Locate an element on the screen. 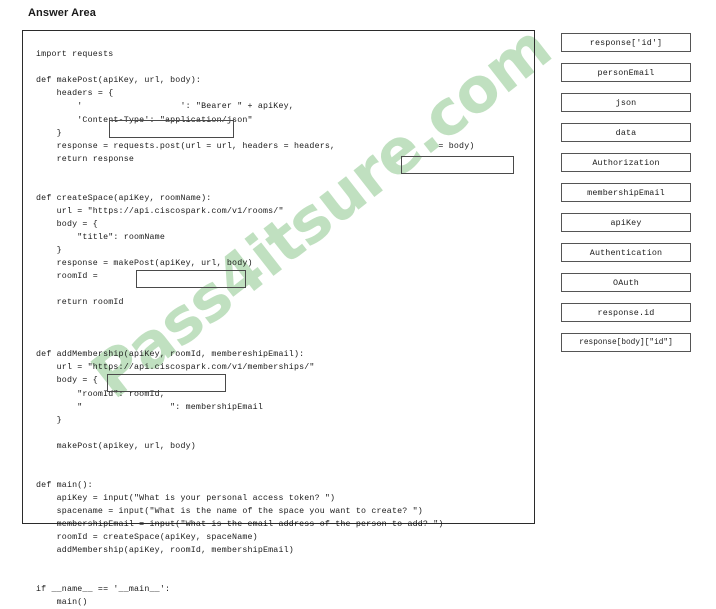 The height and width of the screenshot is (609, 716). answer-option: response['id'] is located at coordinates (626, 42).